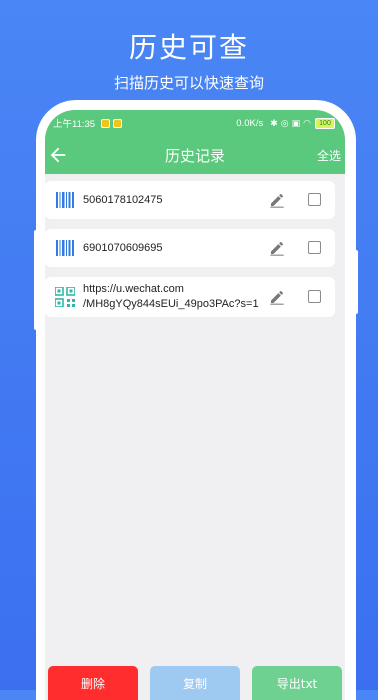 The image size is (378, 700). Describe the element at coordinates (58, 155) in the screenshot. I see `back-arrow-icon` at that location.